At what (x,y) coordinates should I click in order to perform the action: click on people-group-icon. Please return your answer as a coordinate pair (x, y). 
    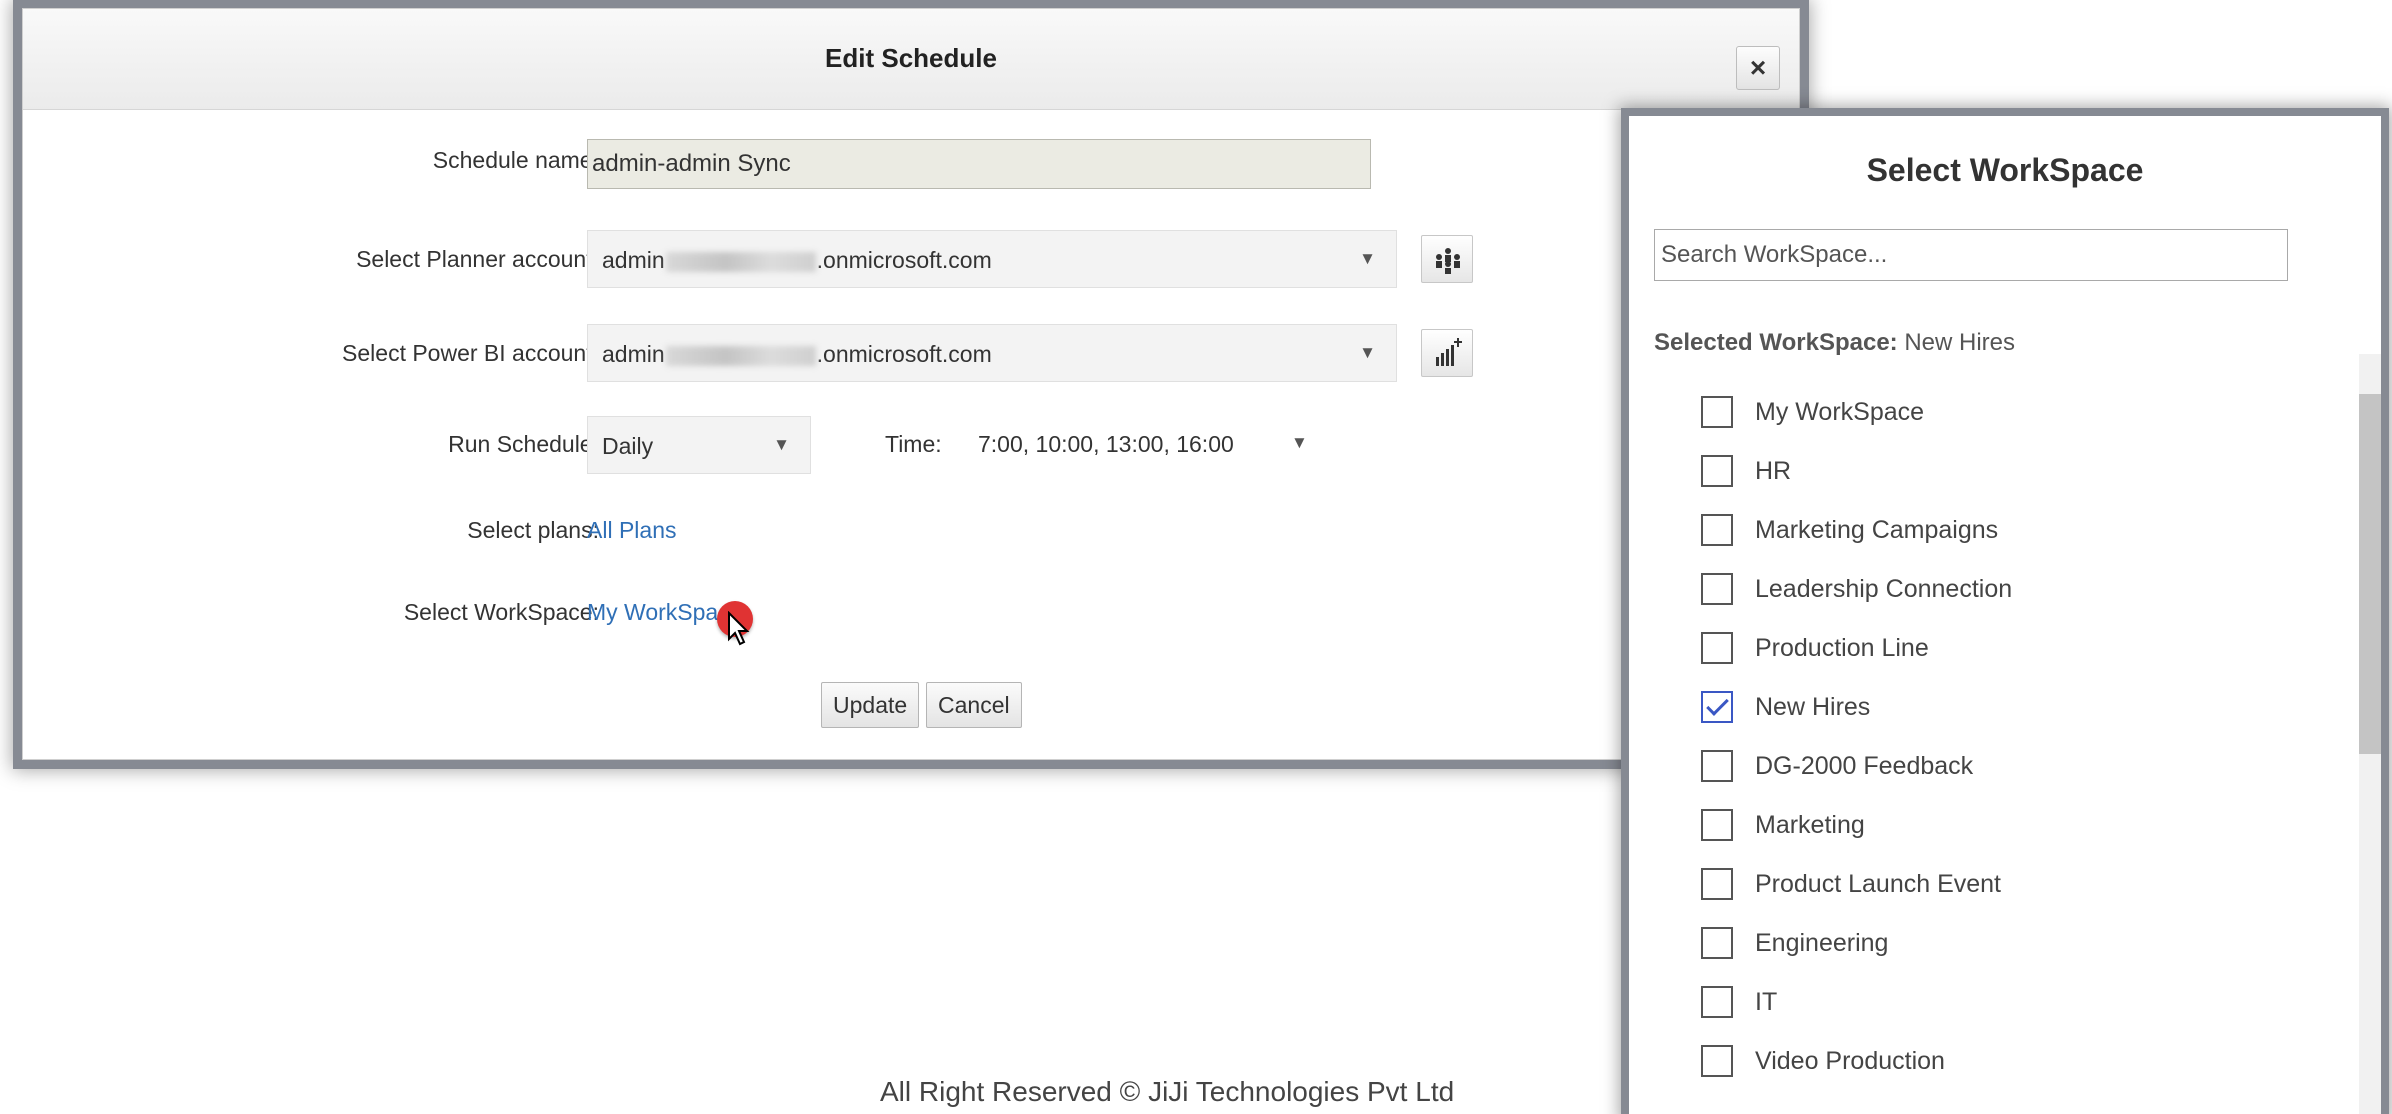
    Looking at the image, I should click on (1448, 261).